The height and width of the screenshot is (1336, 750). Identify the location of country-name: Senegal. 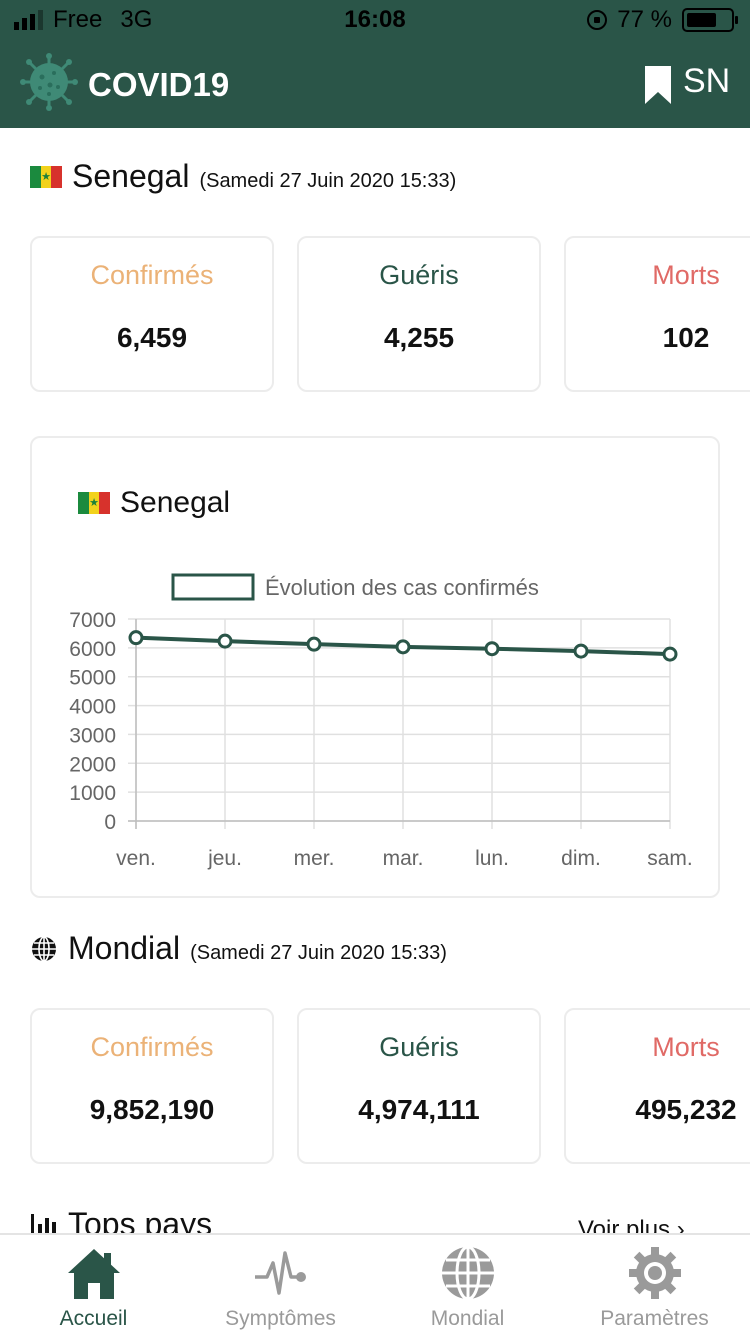
(131, 176).